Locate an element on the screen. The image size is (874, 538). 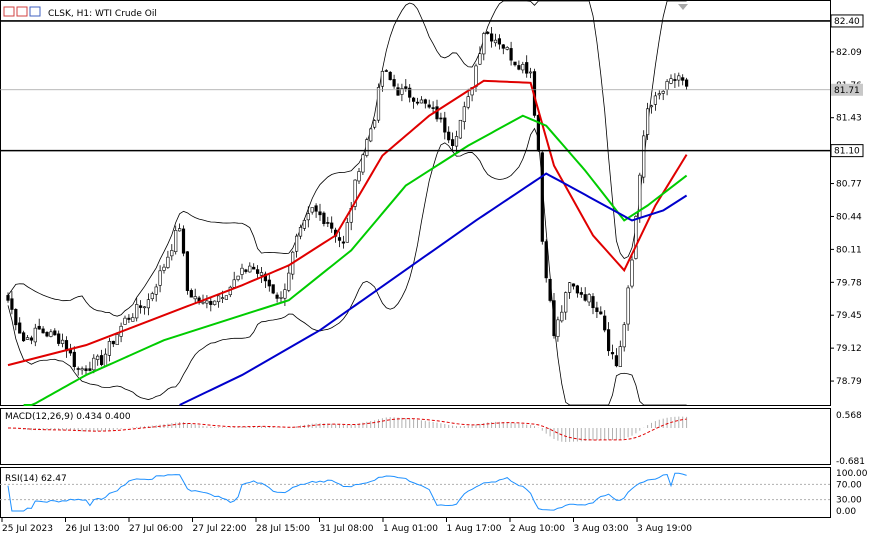
chart-toolbar-icons is located at coordinates (22, 11).